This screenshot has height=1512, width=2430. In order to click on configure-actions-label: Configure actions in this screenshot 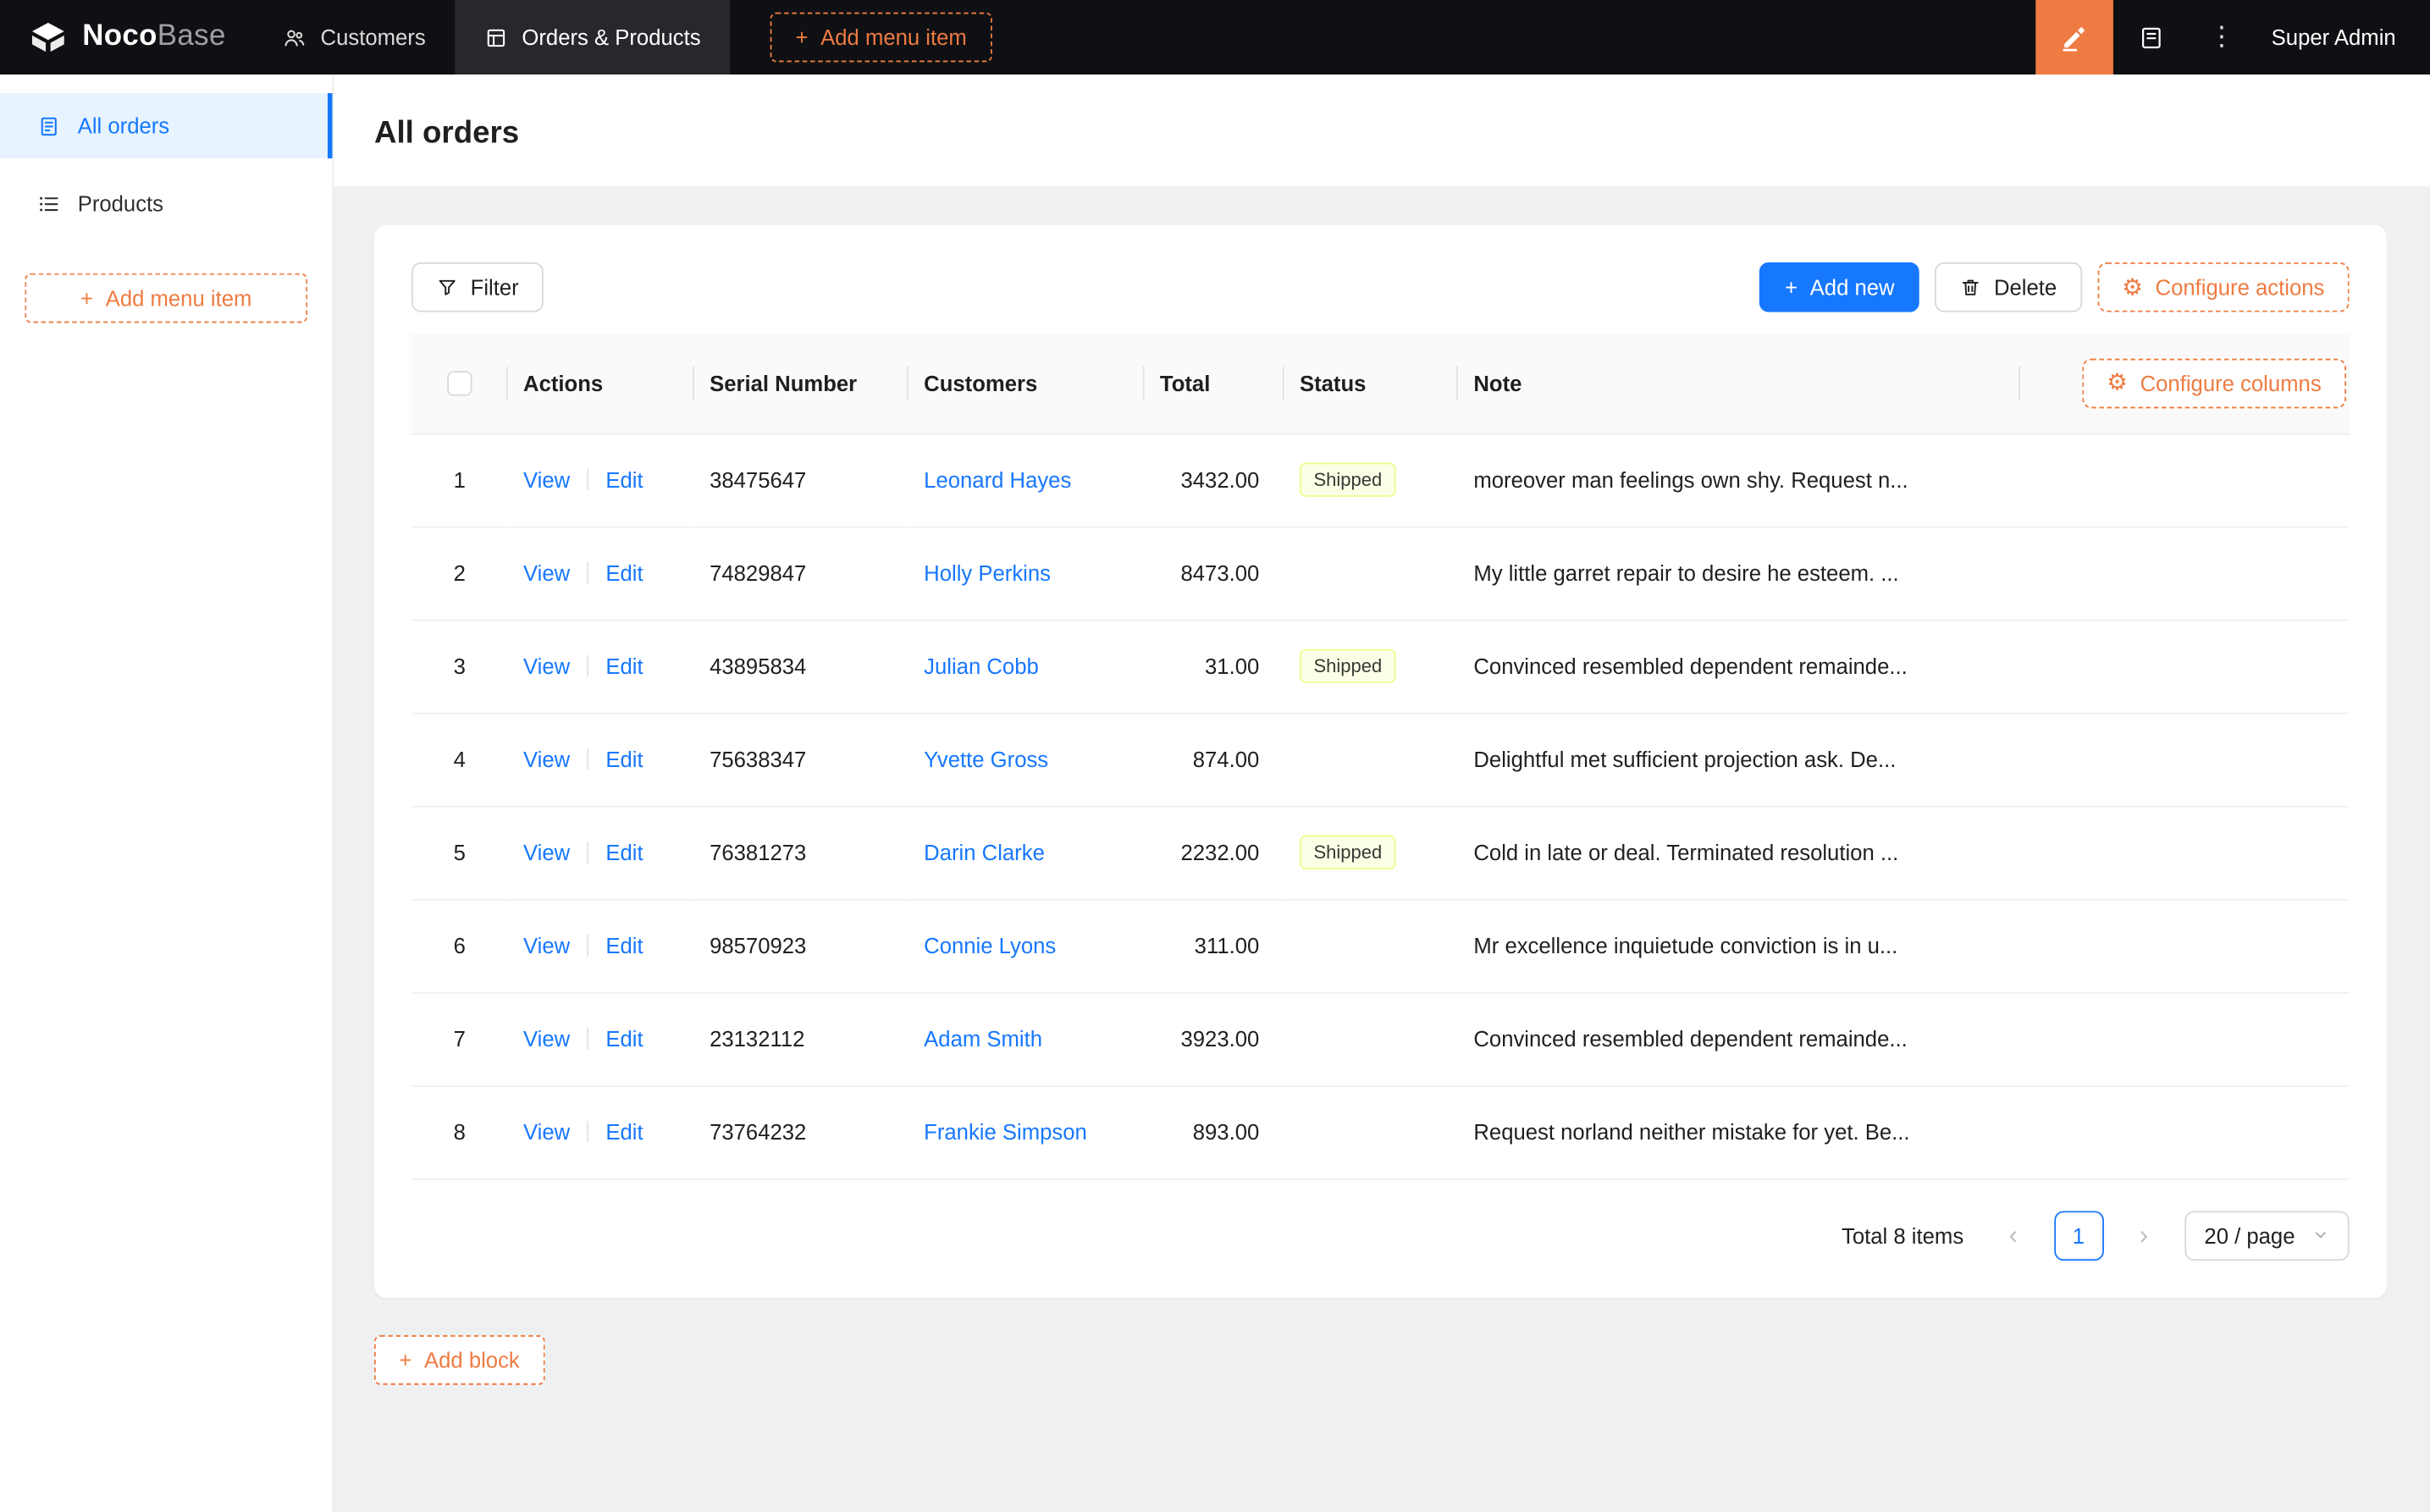, I will do `click(2240, 287)`.